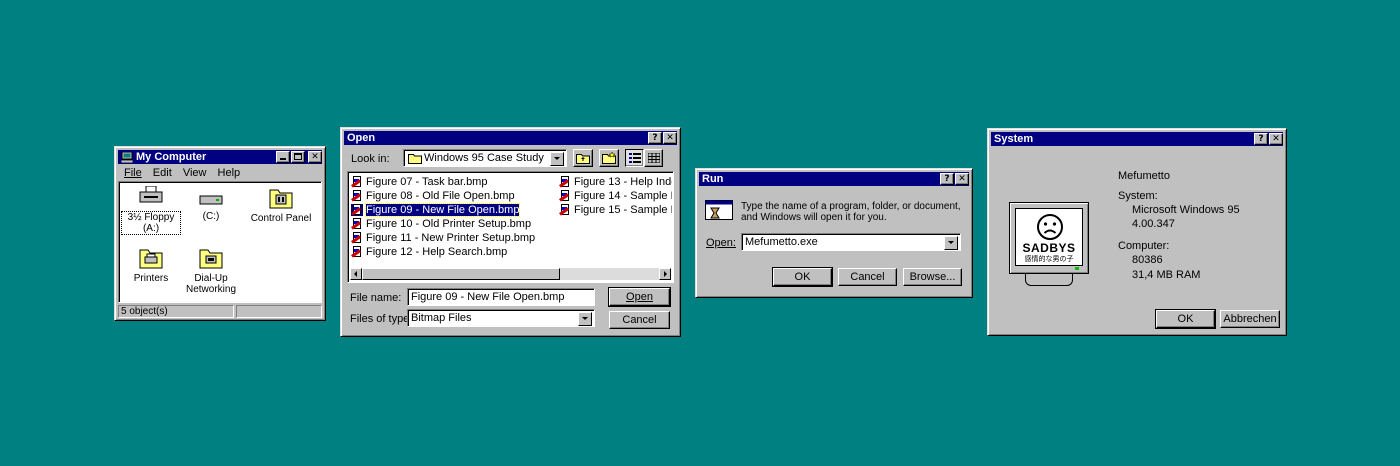 This screenshot has height=466, width=1400. I want to click on file-name-label: File name:, so click(376, 298).